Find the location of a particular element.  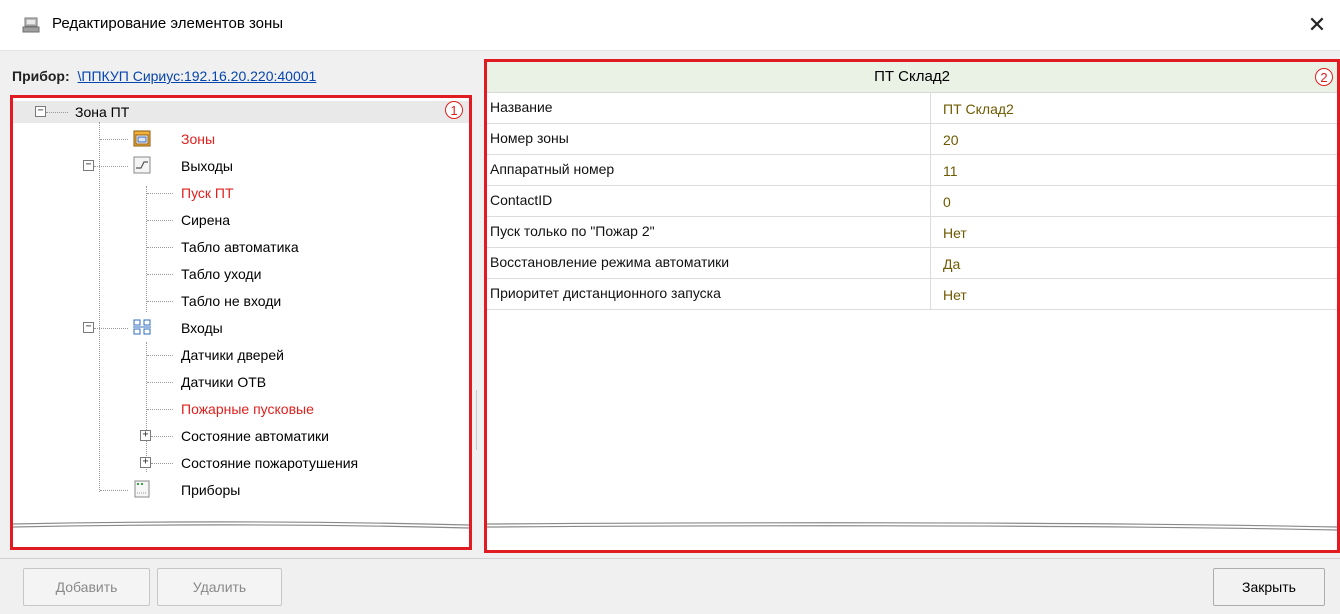

close-window-button: ✕ is located at coordinates (1317, 25).